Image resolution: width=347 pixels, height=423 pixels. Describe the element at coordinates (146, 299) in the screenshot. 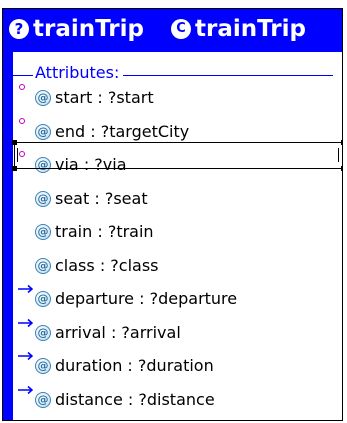

I see `attribute-text: departure : ?departure` at that location.